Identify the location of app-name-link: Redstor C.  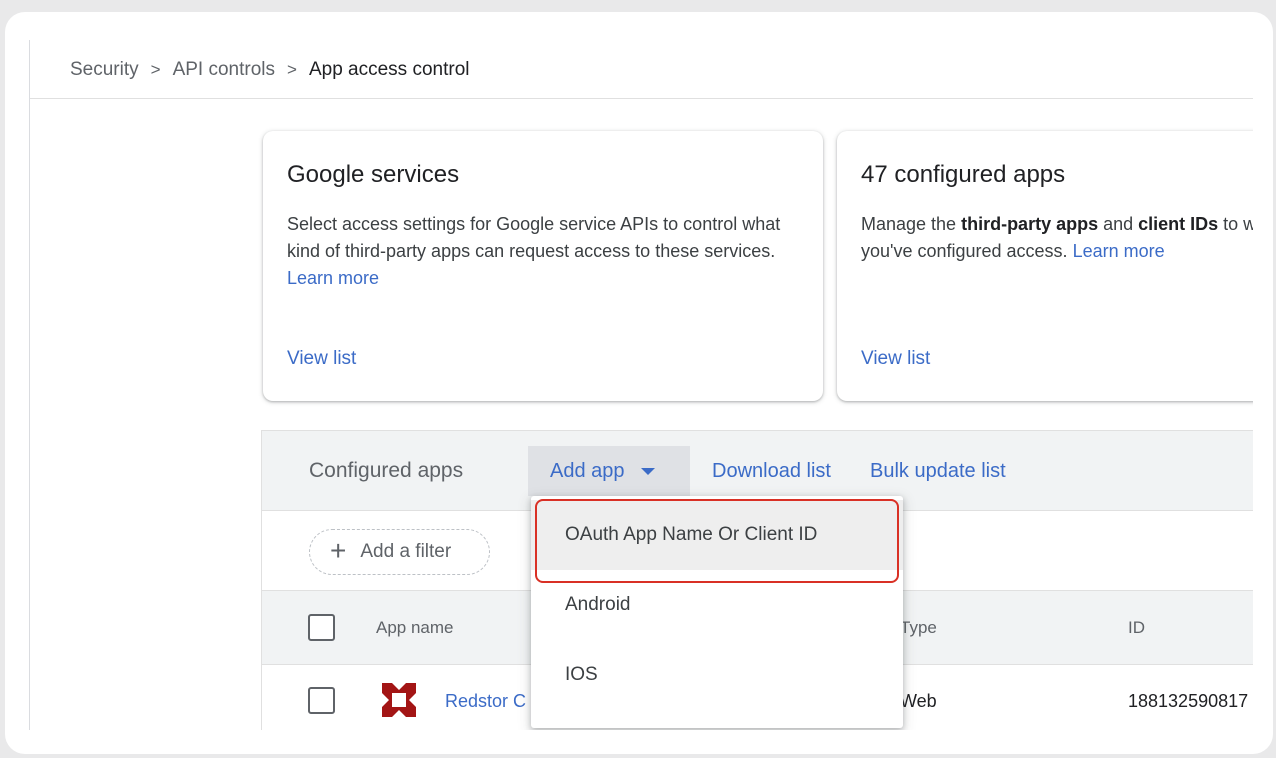
(485, 701).